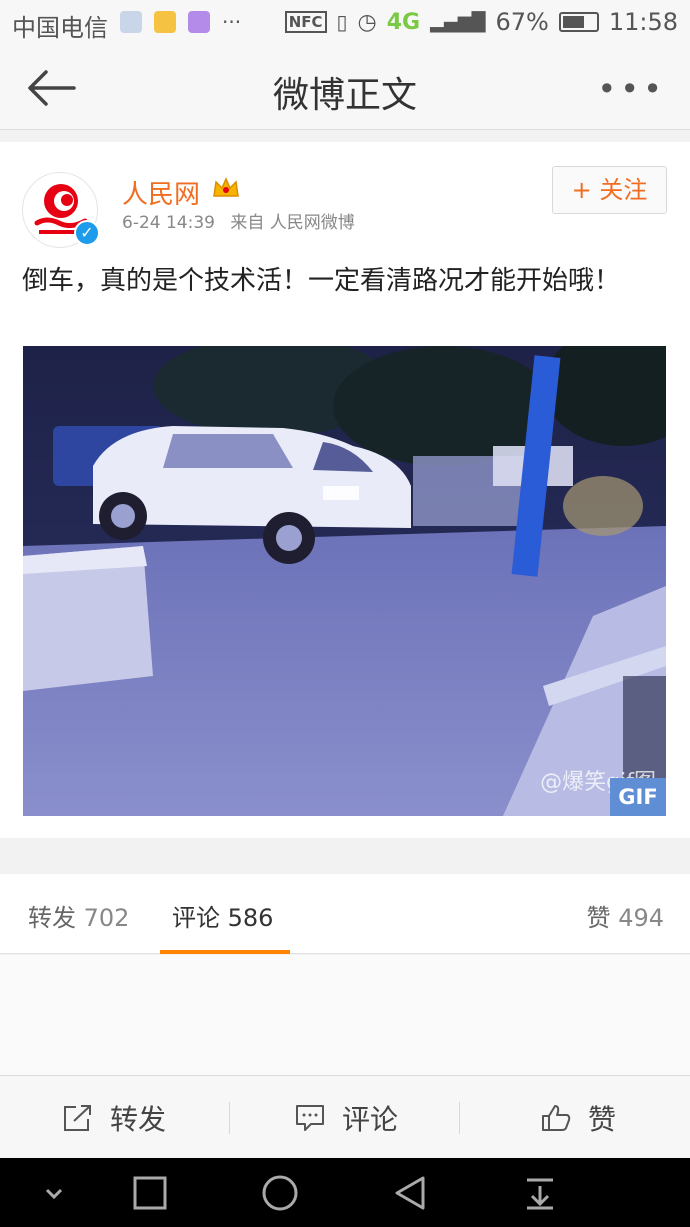  Describe the element at coordinates (131, 22) in the screenshot. I see `notification-app-icon` at that location.